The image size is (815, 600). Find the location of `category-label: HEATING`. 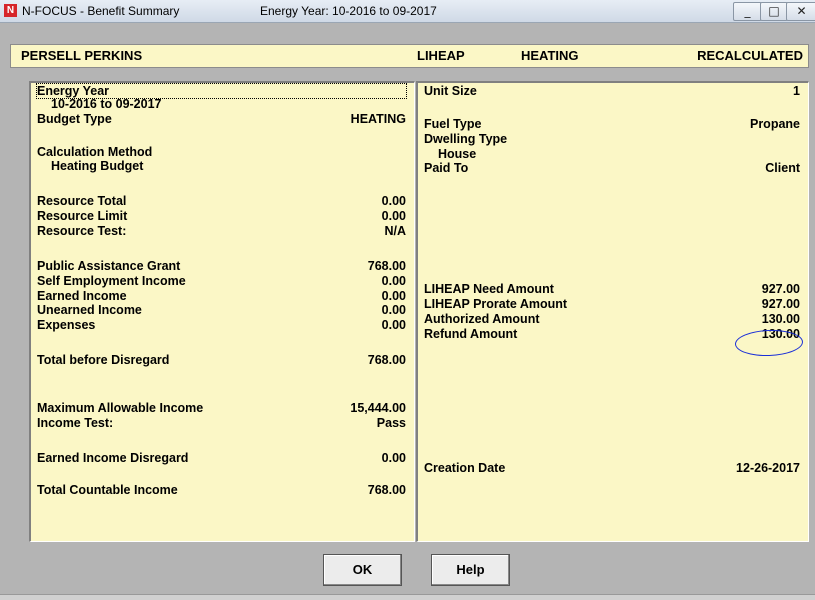

category-label: HEATING is located at coordinates (550, 55).